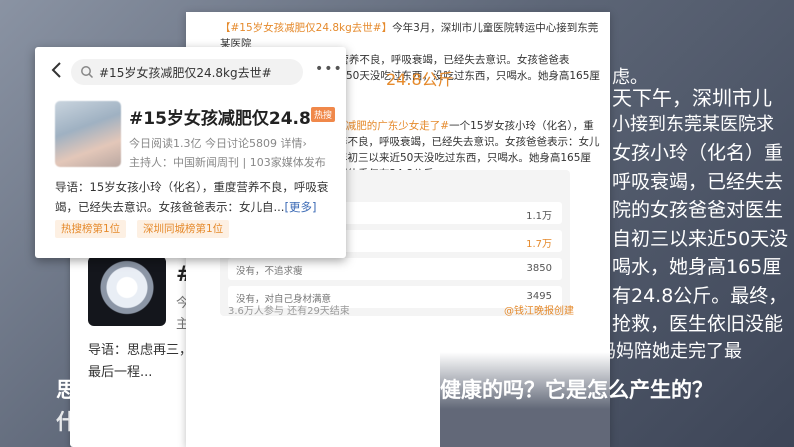  Describe the element at coordinates (700, 296) in the screenshot. I see `slide-line-9: 有24.8公斤。最终，` at that location.